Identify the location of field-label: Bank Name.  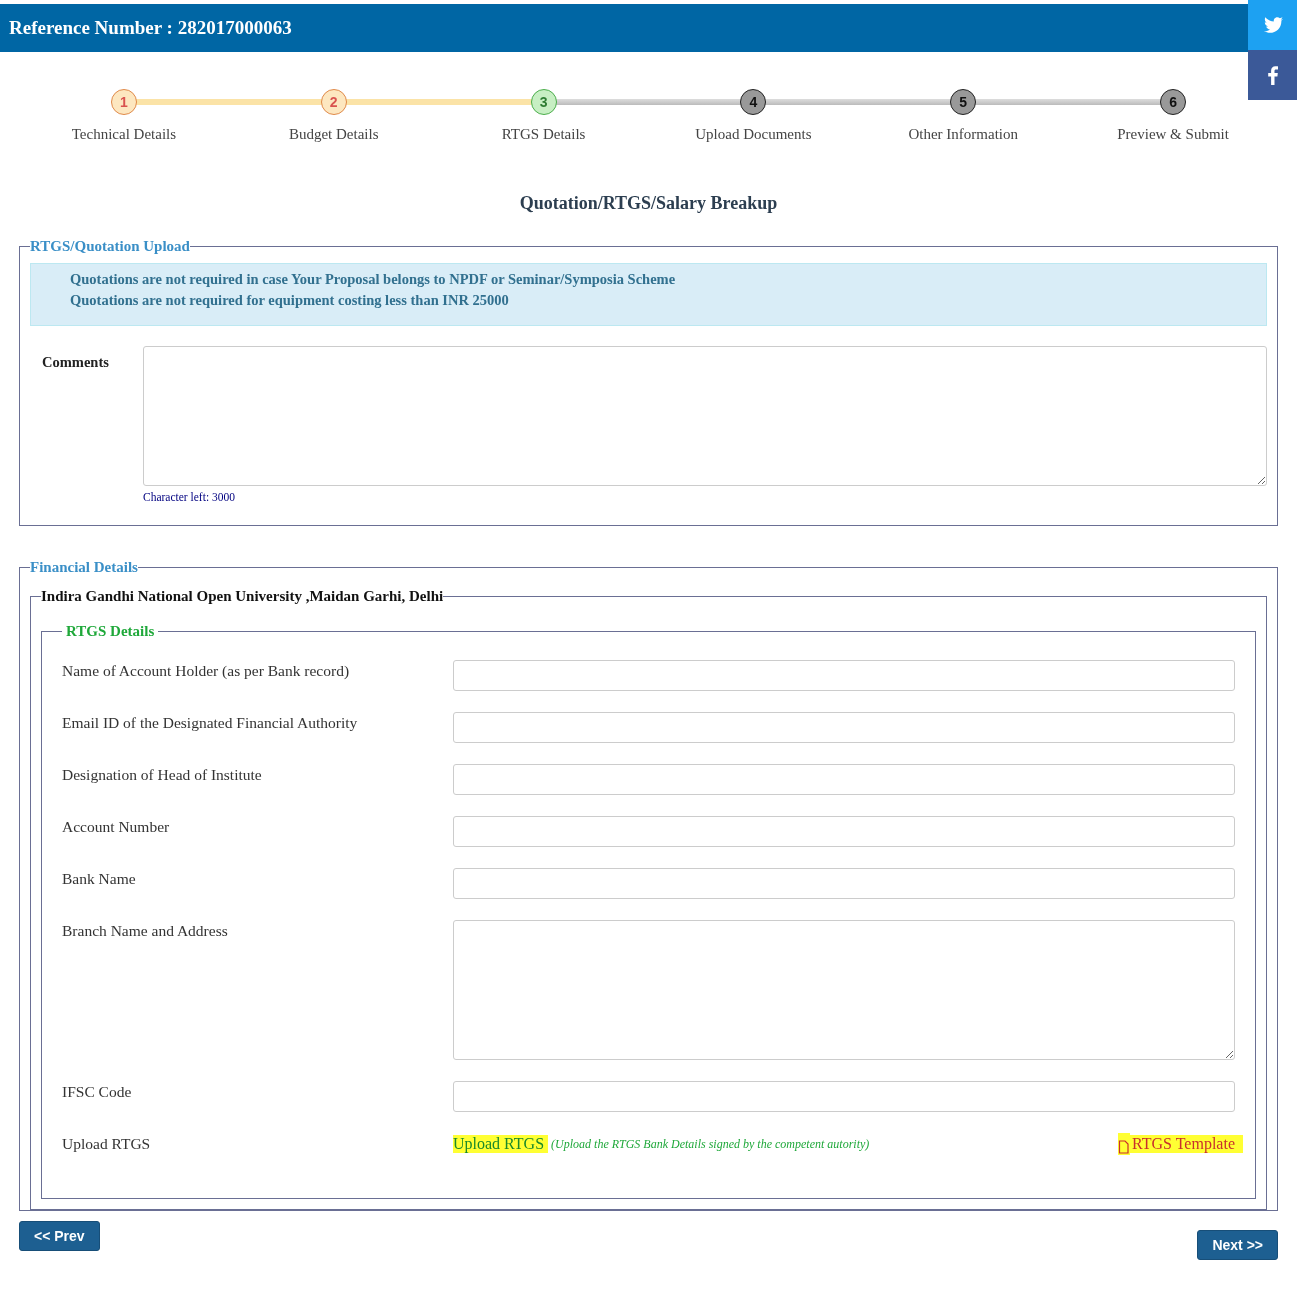
(99, 879).